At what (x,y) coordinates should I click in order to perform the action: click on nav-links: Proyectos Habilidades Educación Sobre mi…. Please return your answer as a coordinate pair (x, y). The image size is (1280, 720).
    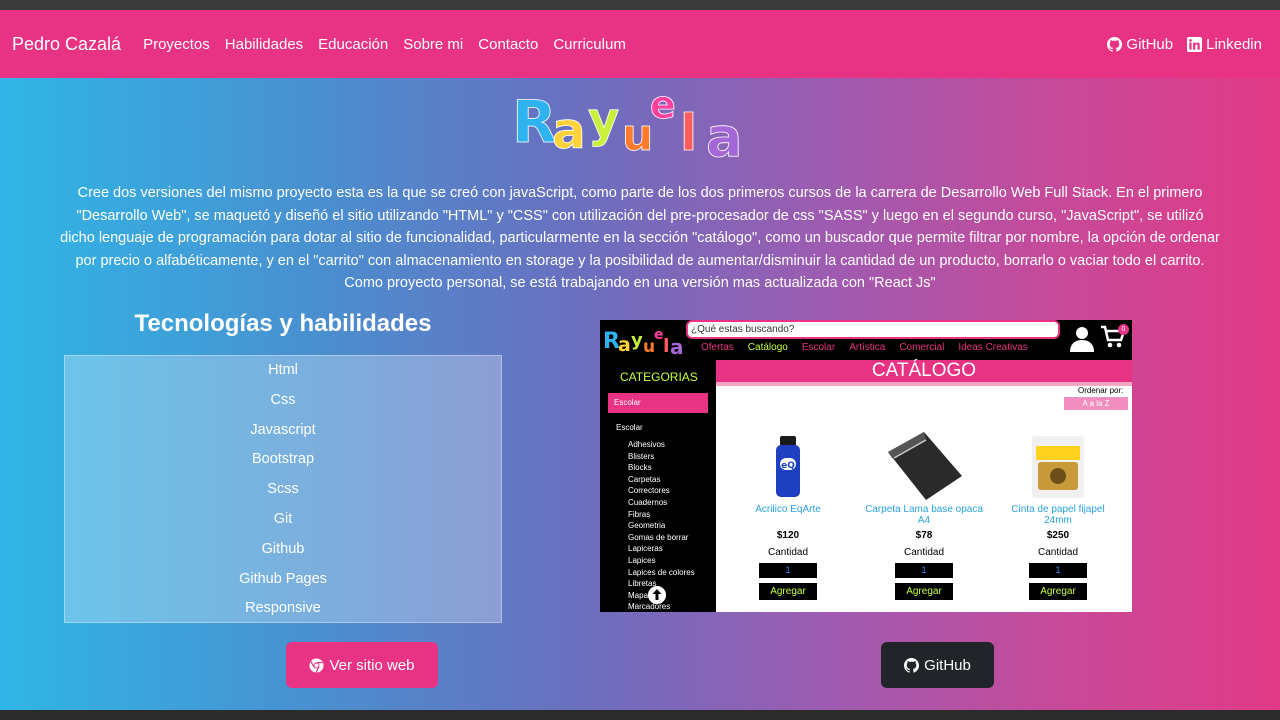
    Looking at the image, I should click on (384, 44).